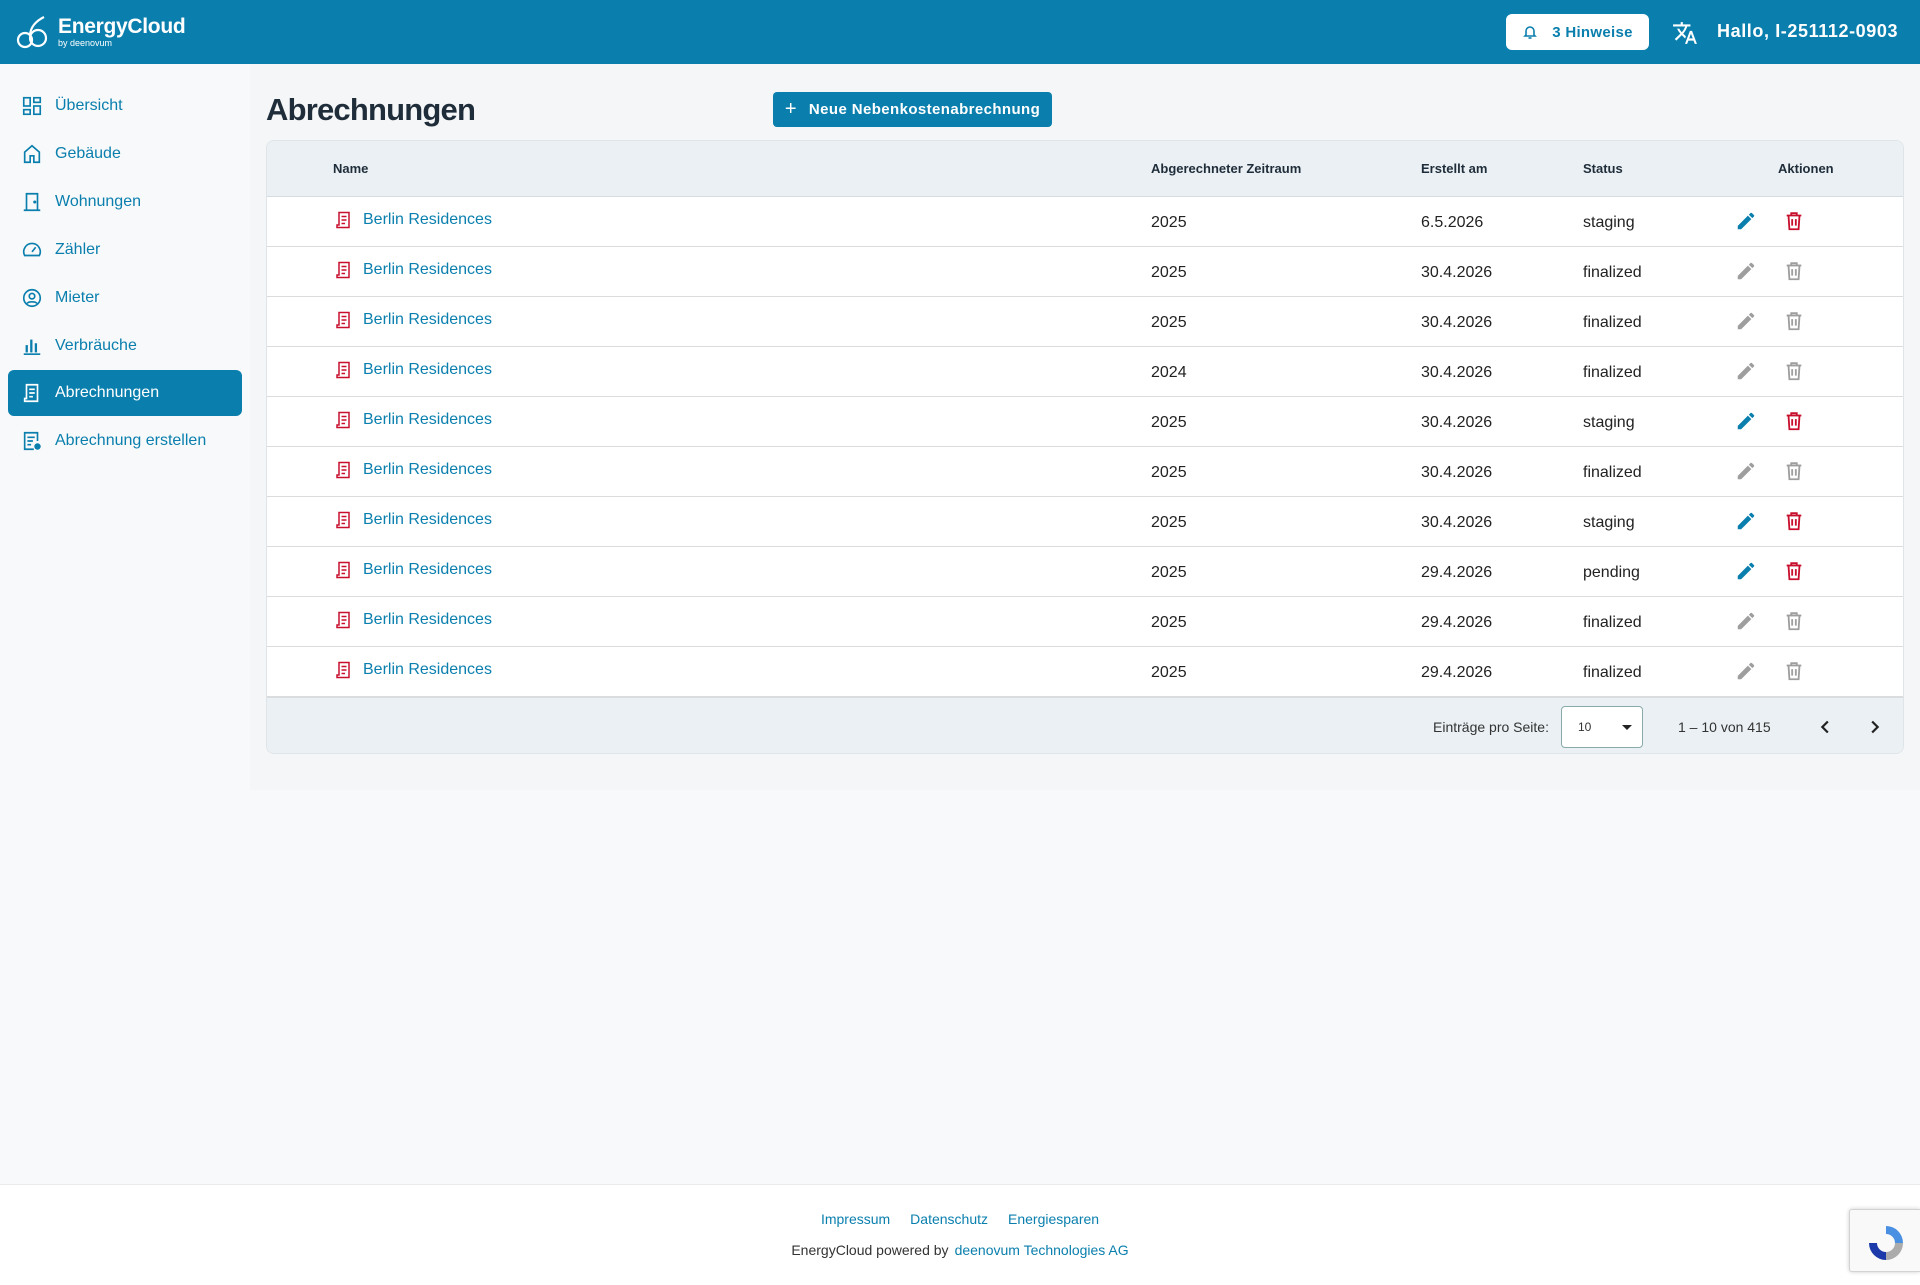  What do you see at coordinates (125, 346) in the screenshot?
I see `sidebar-item-verbraeuche: Verbräuche` at bounding box center [125, 346].